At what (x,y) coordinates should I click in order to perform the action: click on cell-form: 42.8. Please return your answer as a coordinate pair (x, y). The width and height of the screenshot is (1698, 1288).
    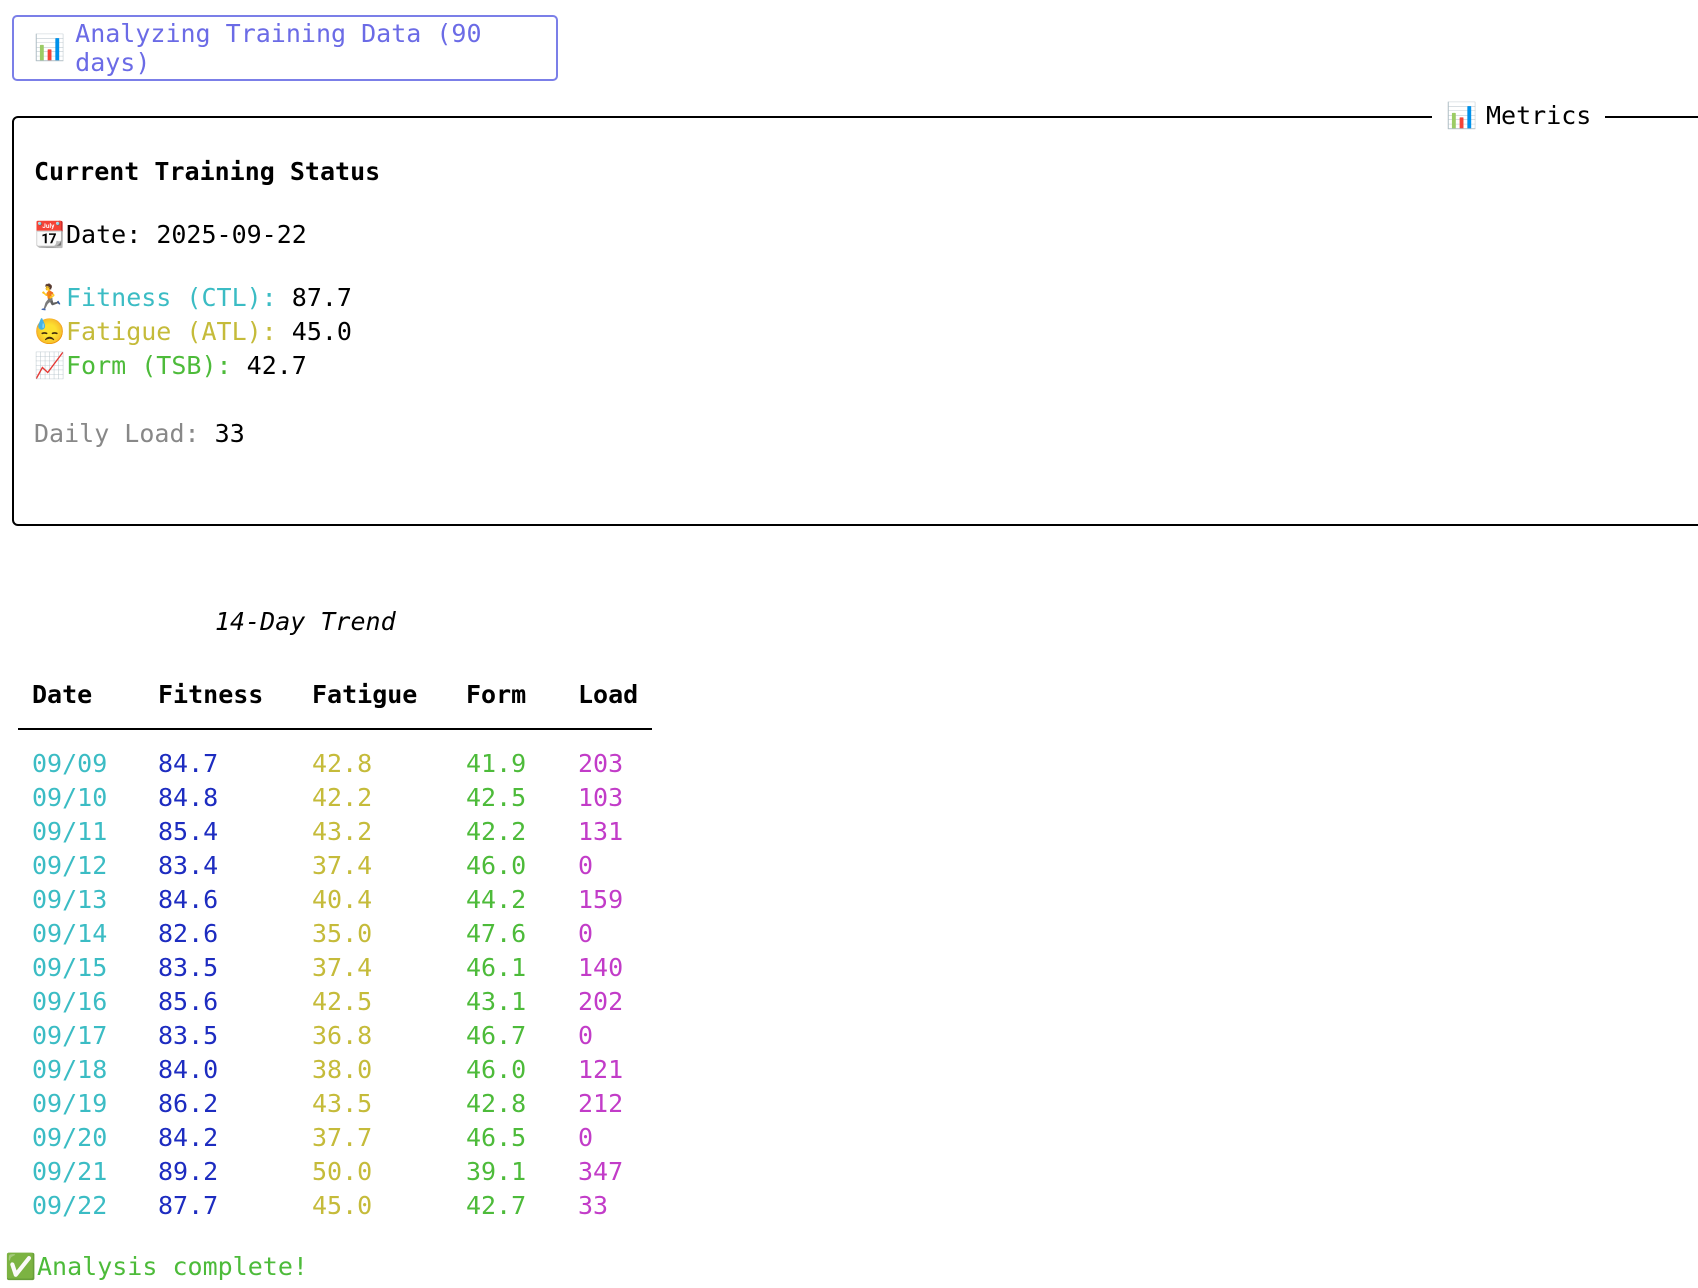
    Looking at the image, I should click on (496, 1103).